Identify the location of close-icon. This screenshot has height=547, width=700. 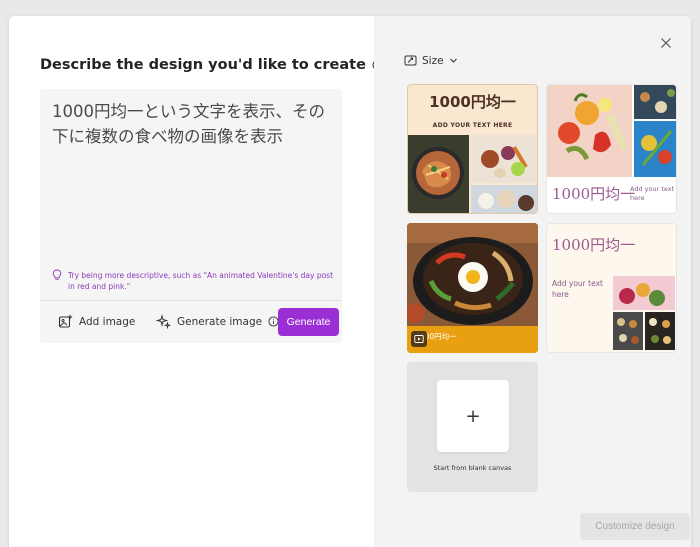
(666, 43).